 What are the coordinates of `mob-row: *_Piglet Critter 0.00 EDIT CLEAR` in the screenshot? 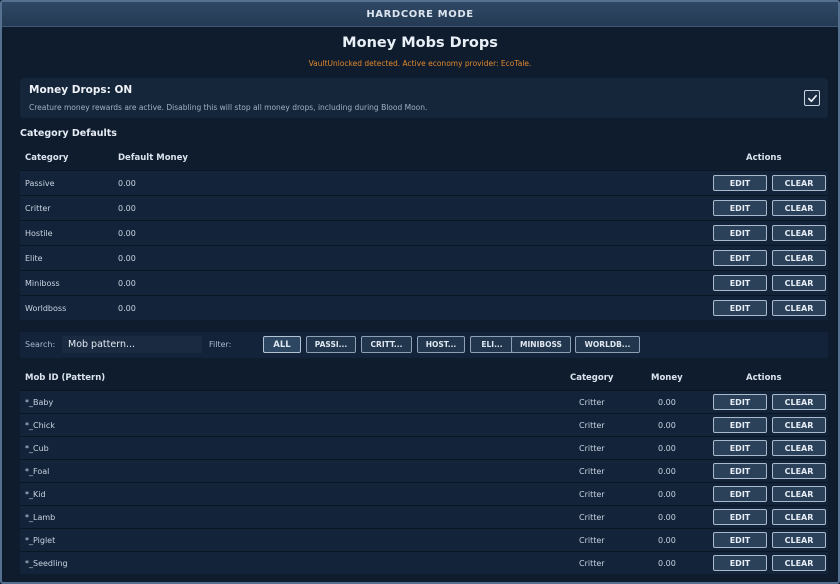 It's located at (424, 539).